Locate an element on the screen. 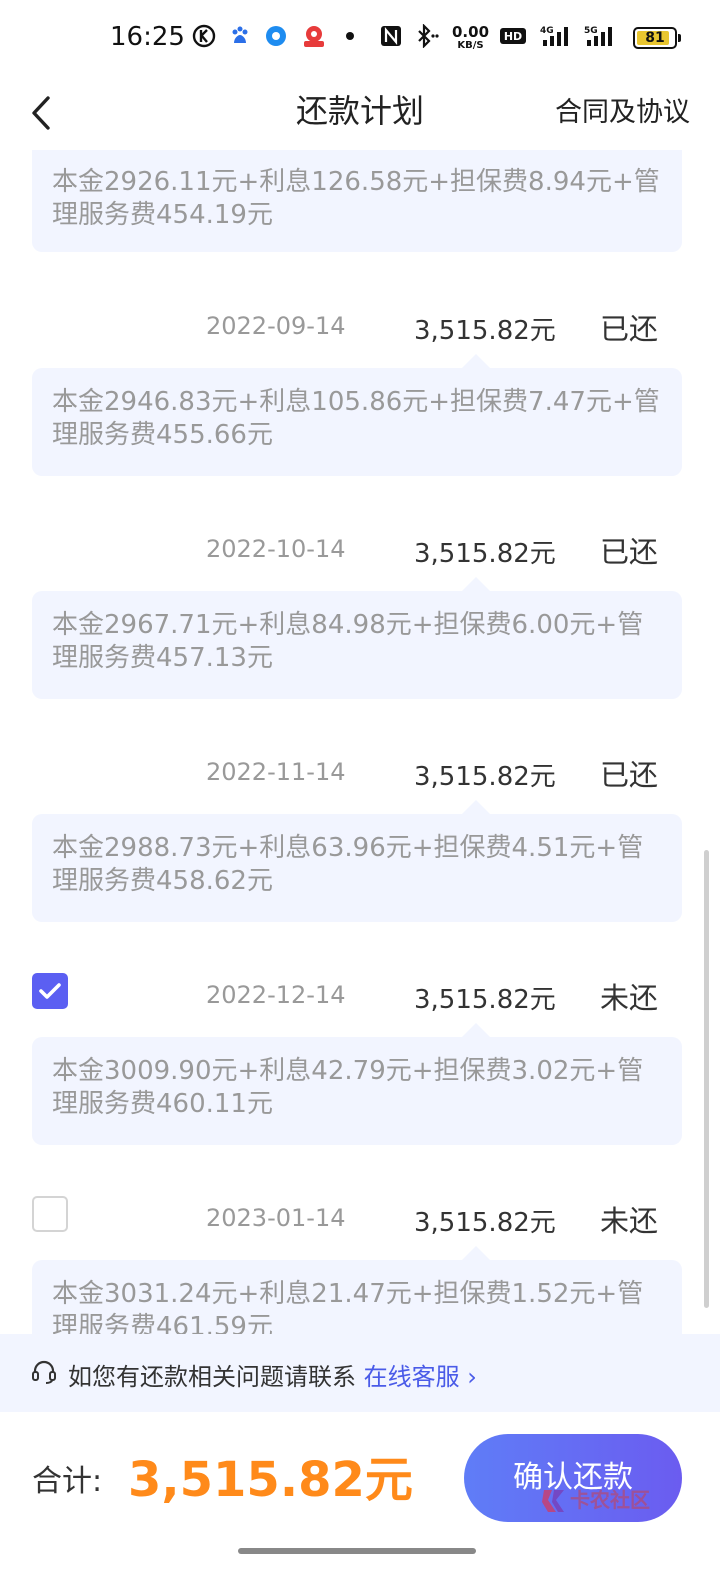  installment-date: 2022-12-14 is located at coordinates (276, 995).